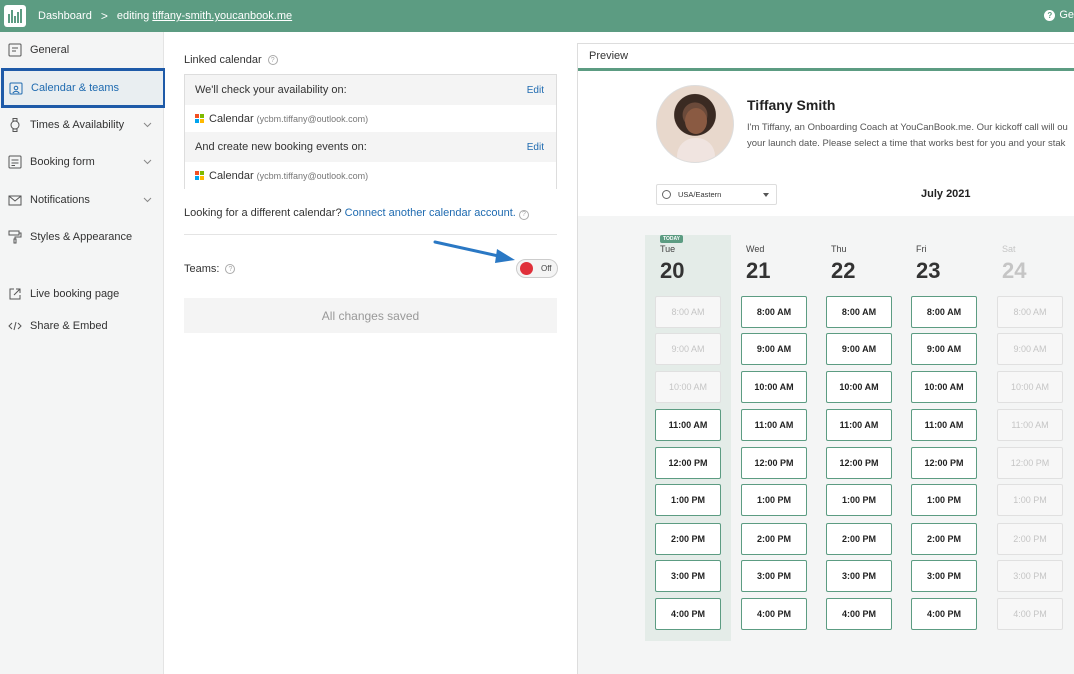 The height and width of the screenshot is (674, 1074). I want to click on different-calendar-text: Looking for a different calendar?, so click(263, 213).